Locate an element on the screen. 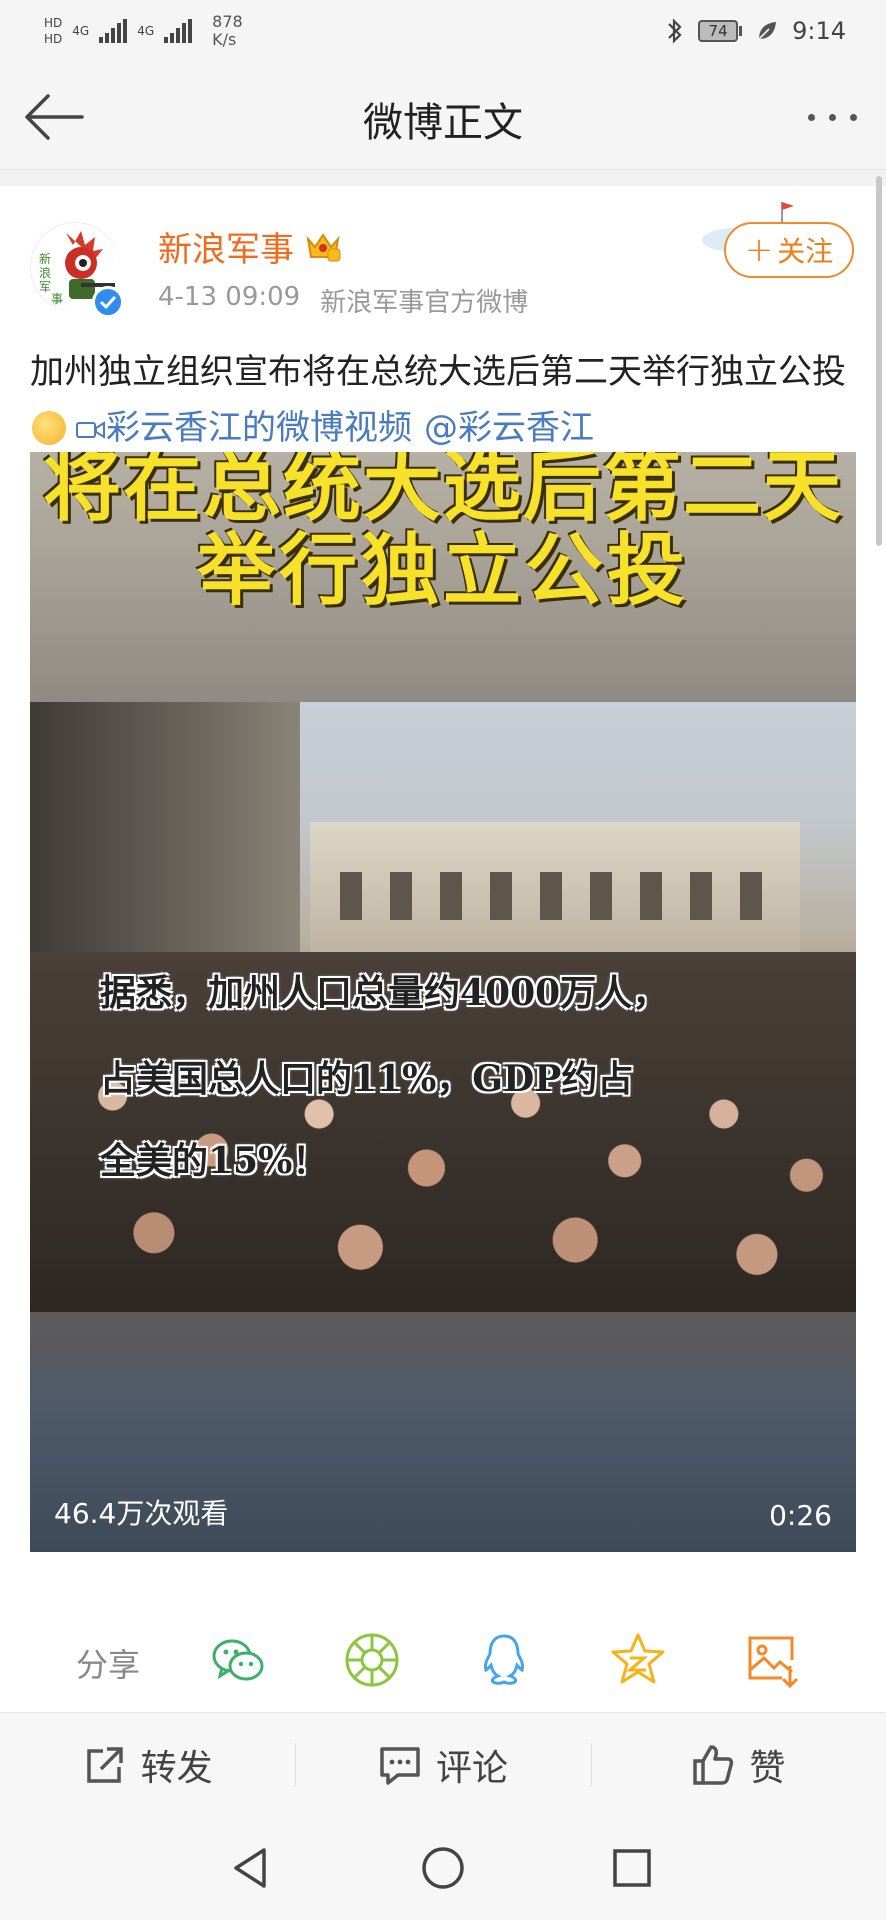  svg-text: 军 is located at coordinates (45, 287).